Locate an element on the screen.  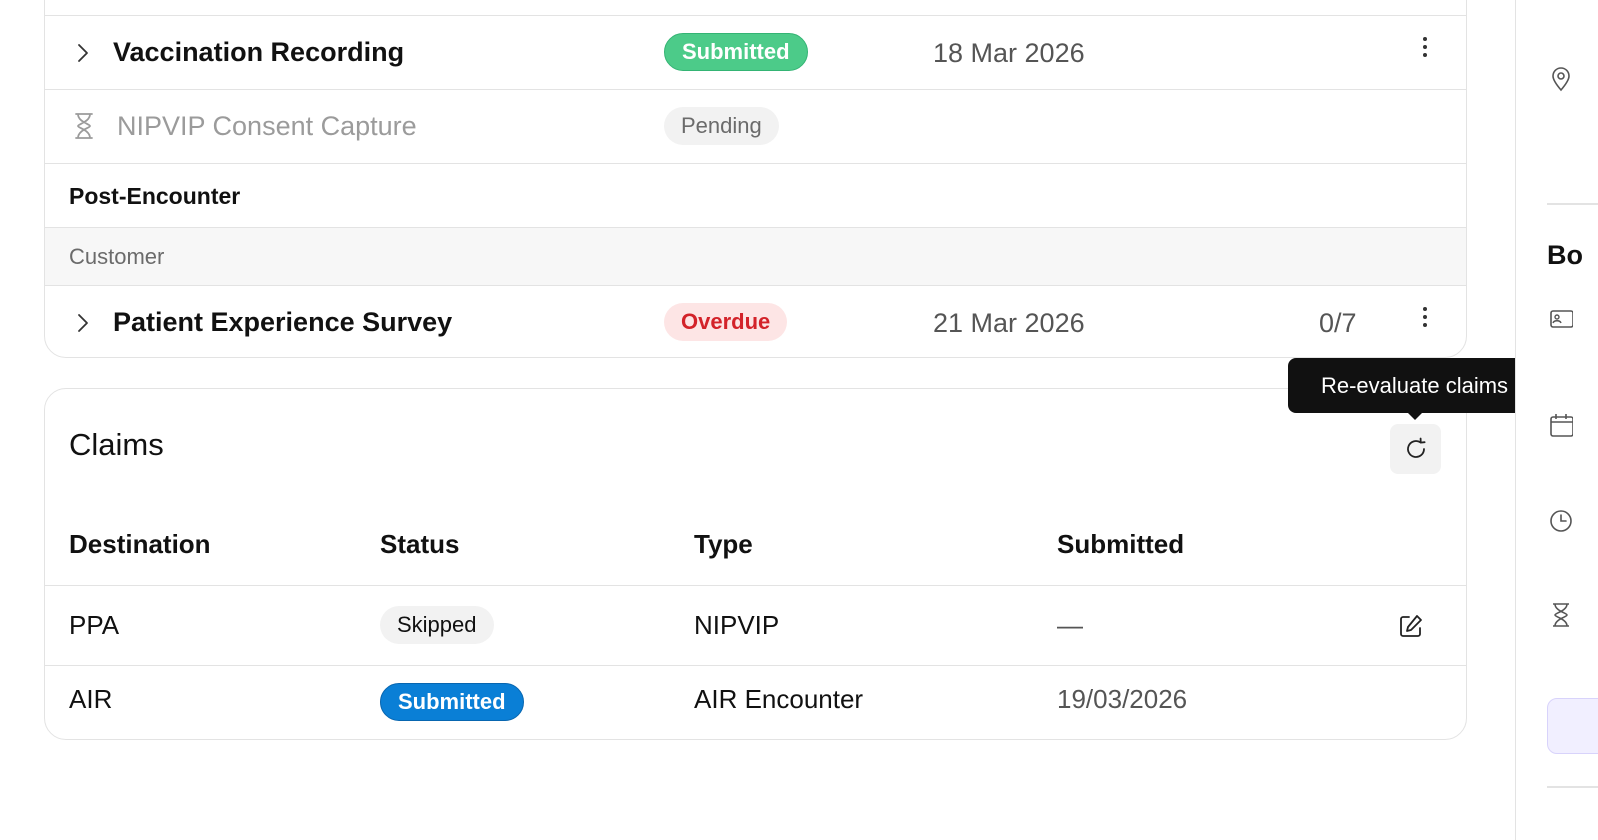
claim-destination: PPA is located at coordinates (94, 625).